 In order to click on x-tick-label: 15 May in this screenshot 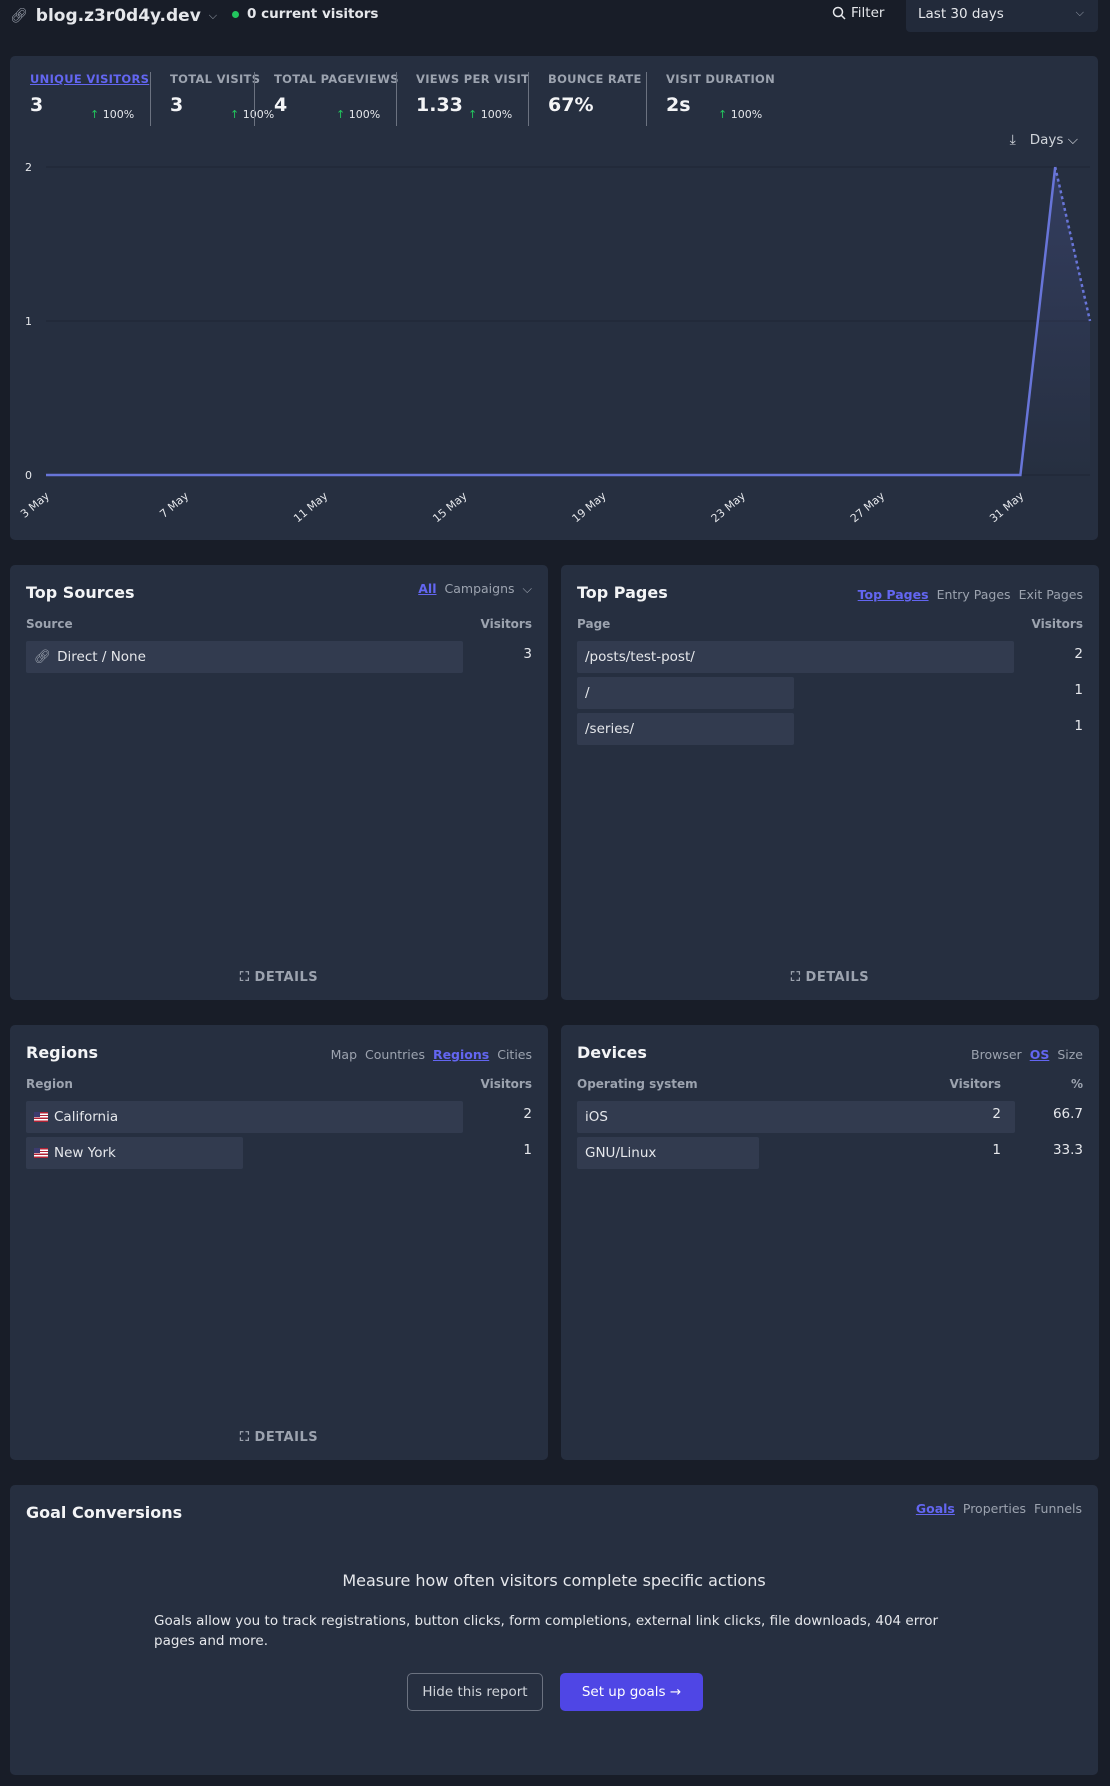, I will do `click(450, 507)`.